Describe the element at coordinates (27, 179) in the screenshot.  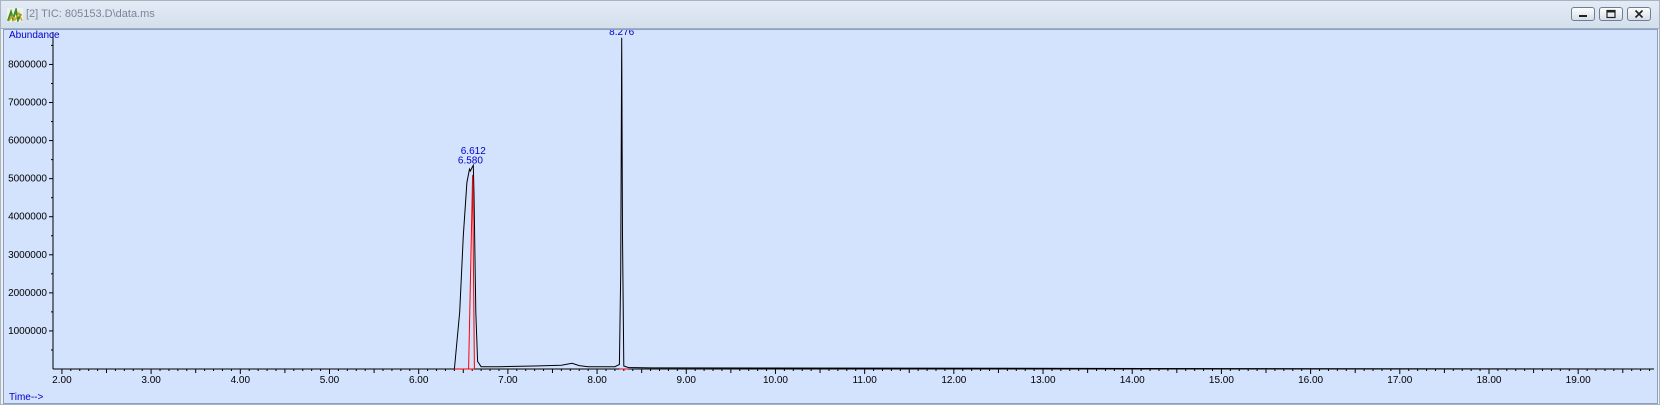
I see `y-tick-label: 5000000` at that location.